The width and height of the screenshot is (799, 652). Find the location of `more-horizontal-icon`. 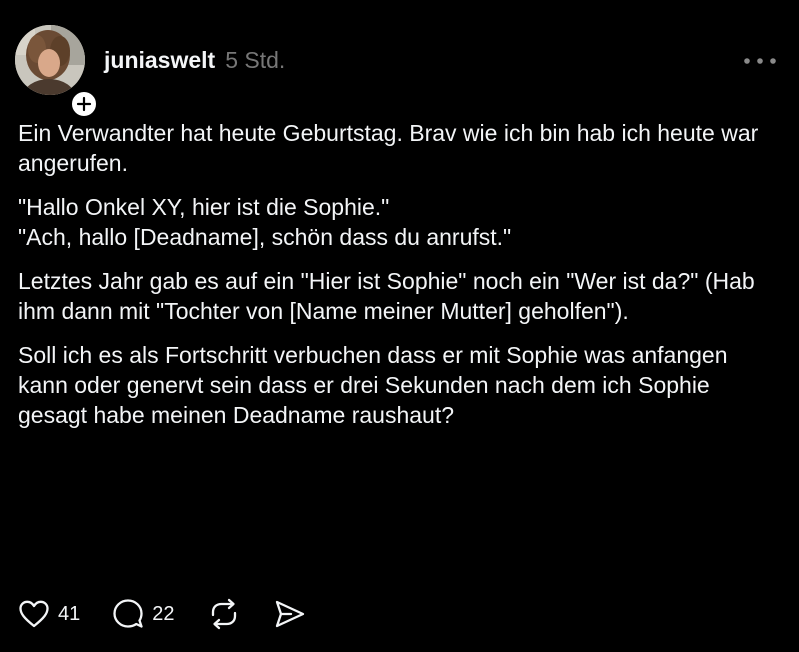

more-horizontal-icon is located at coordinates (760, 61).